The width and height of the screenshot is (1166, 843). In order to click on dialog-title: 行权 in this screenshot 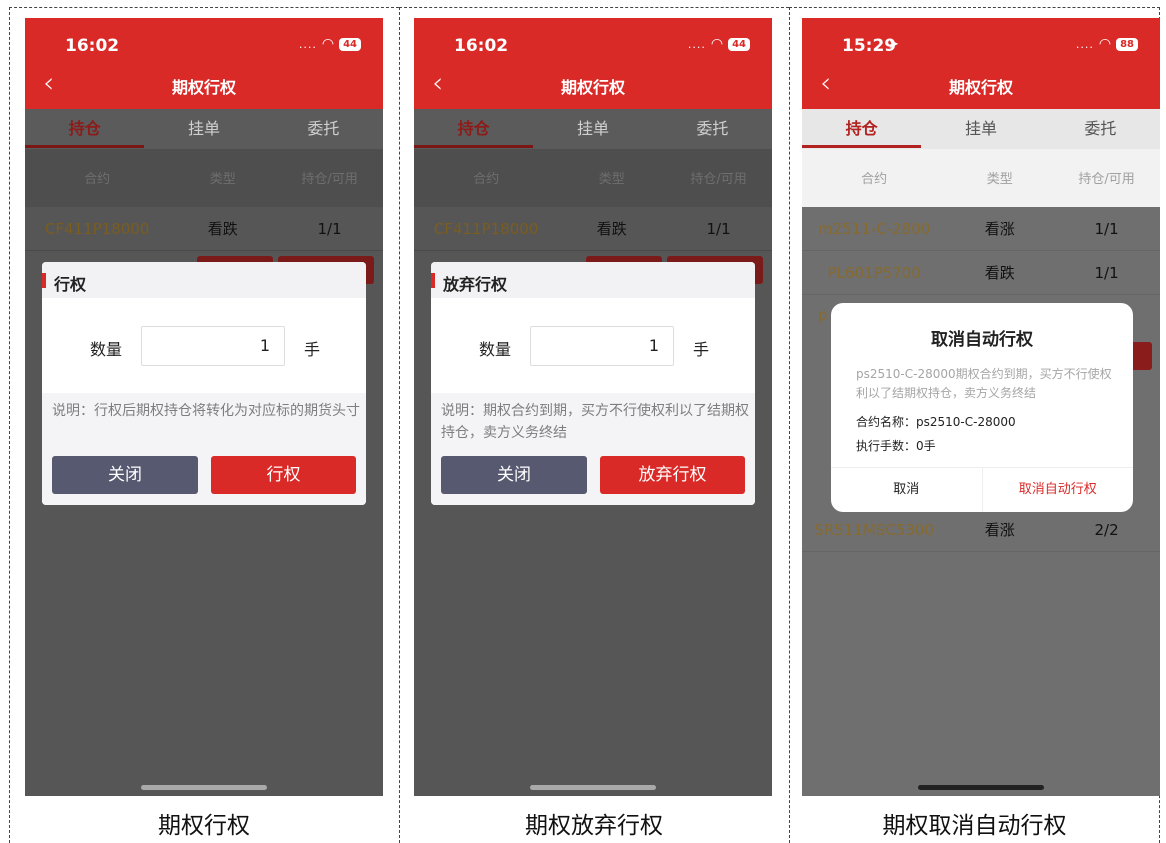, I will do `click(70, 284)`.